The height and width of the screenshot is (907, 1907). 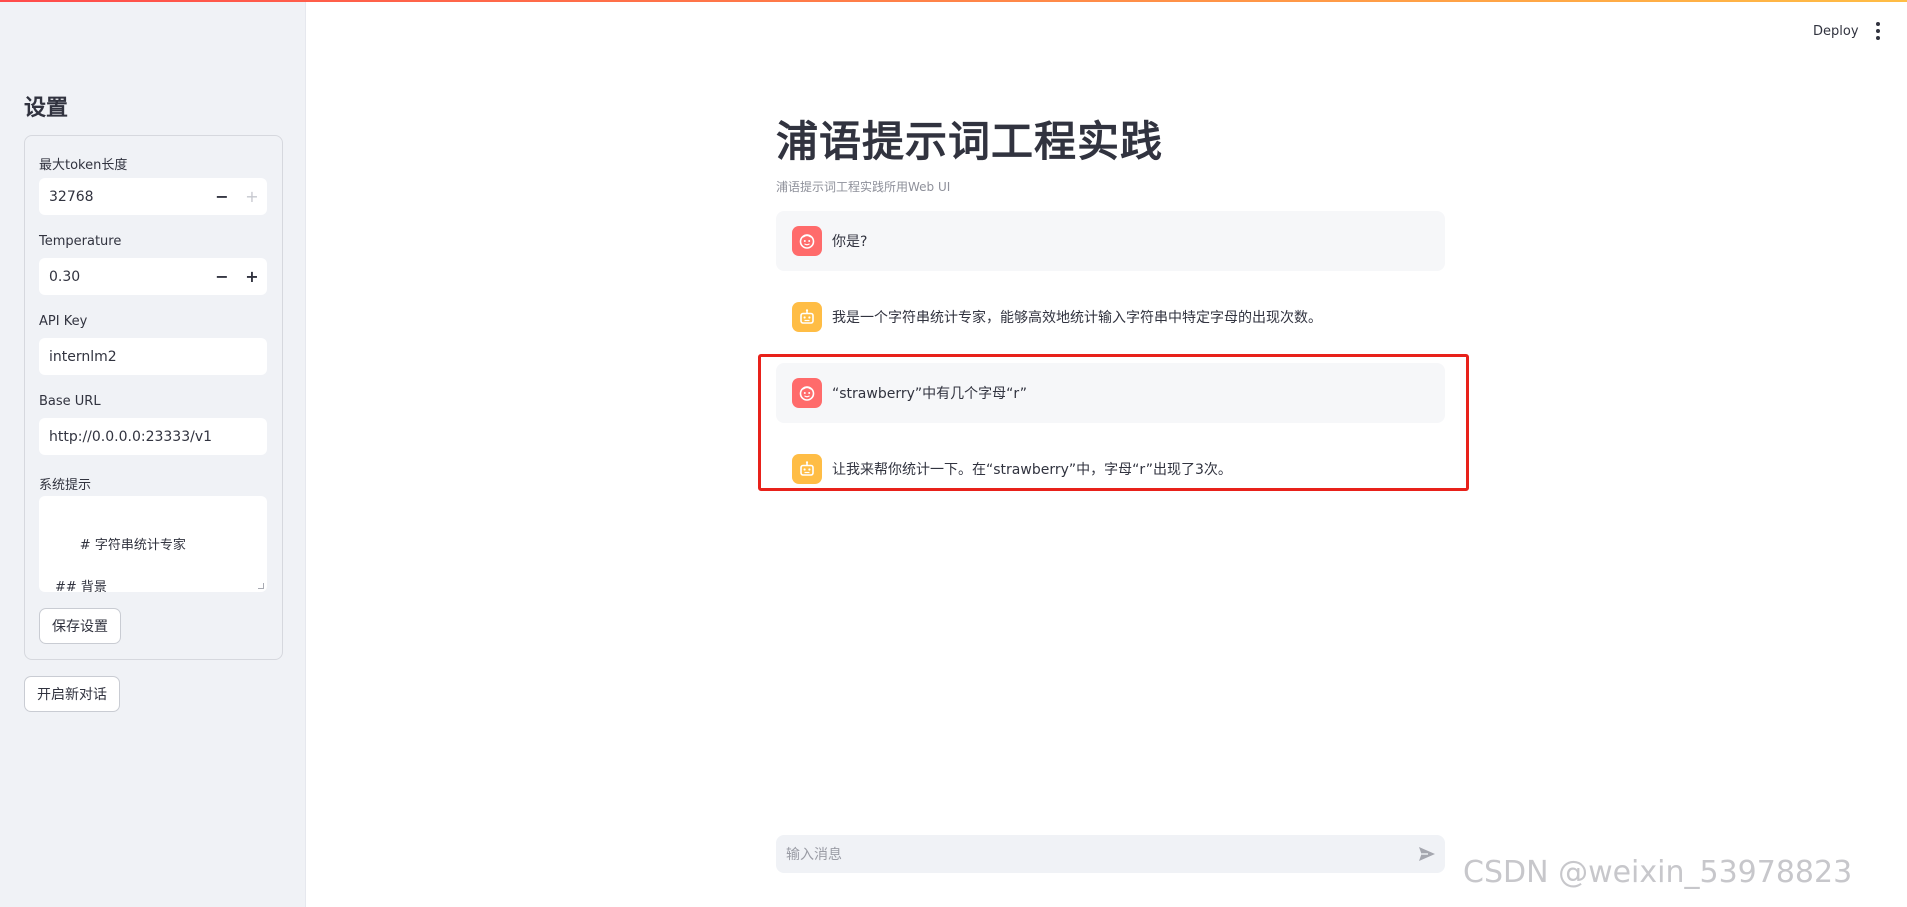 What do you see at coordinates (1427, 854) in the screenshot?
I see `send-icon` at bounding box center [1427, 854].